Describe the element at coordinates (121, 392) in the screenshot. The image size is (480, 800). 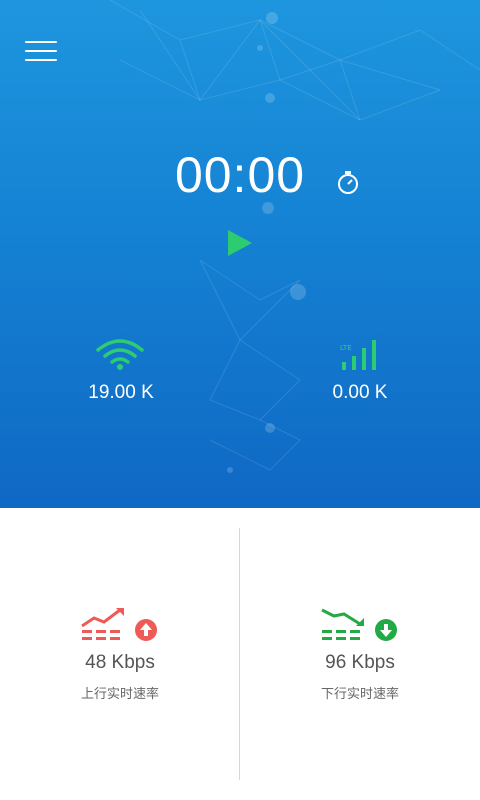
I see `wifi-value: 19.00 K` at that location.